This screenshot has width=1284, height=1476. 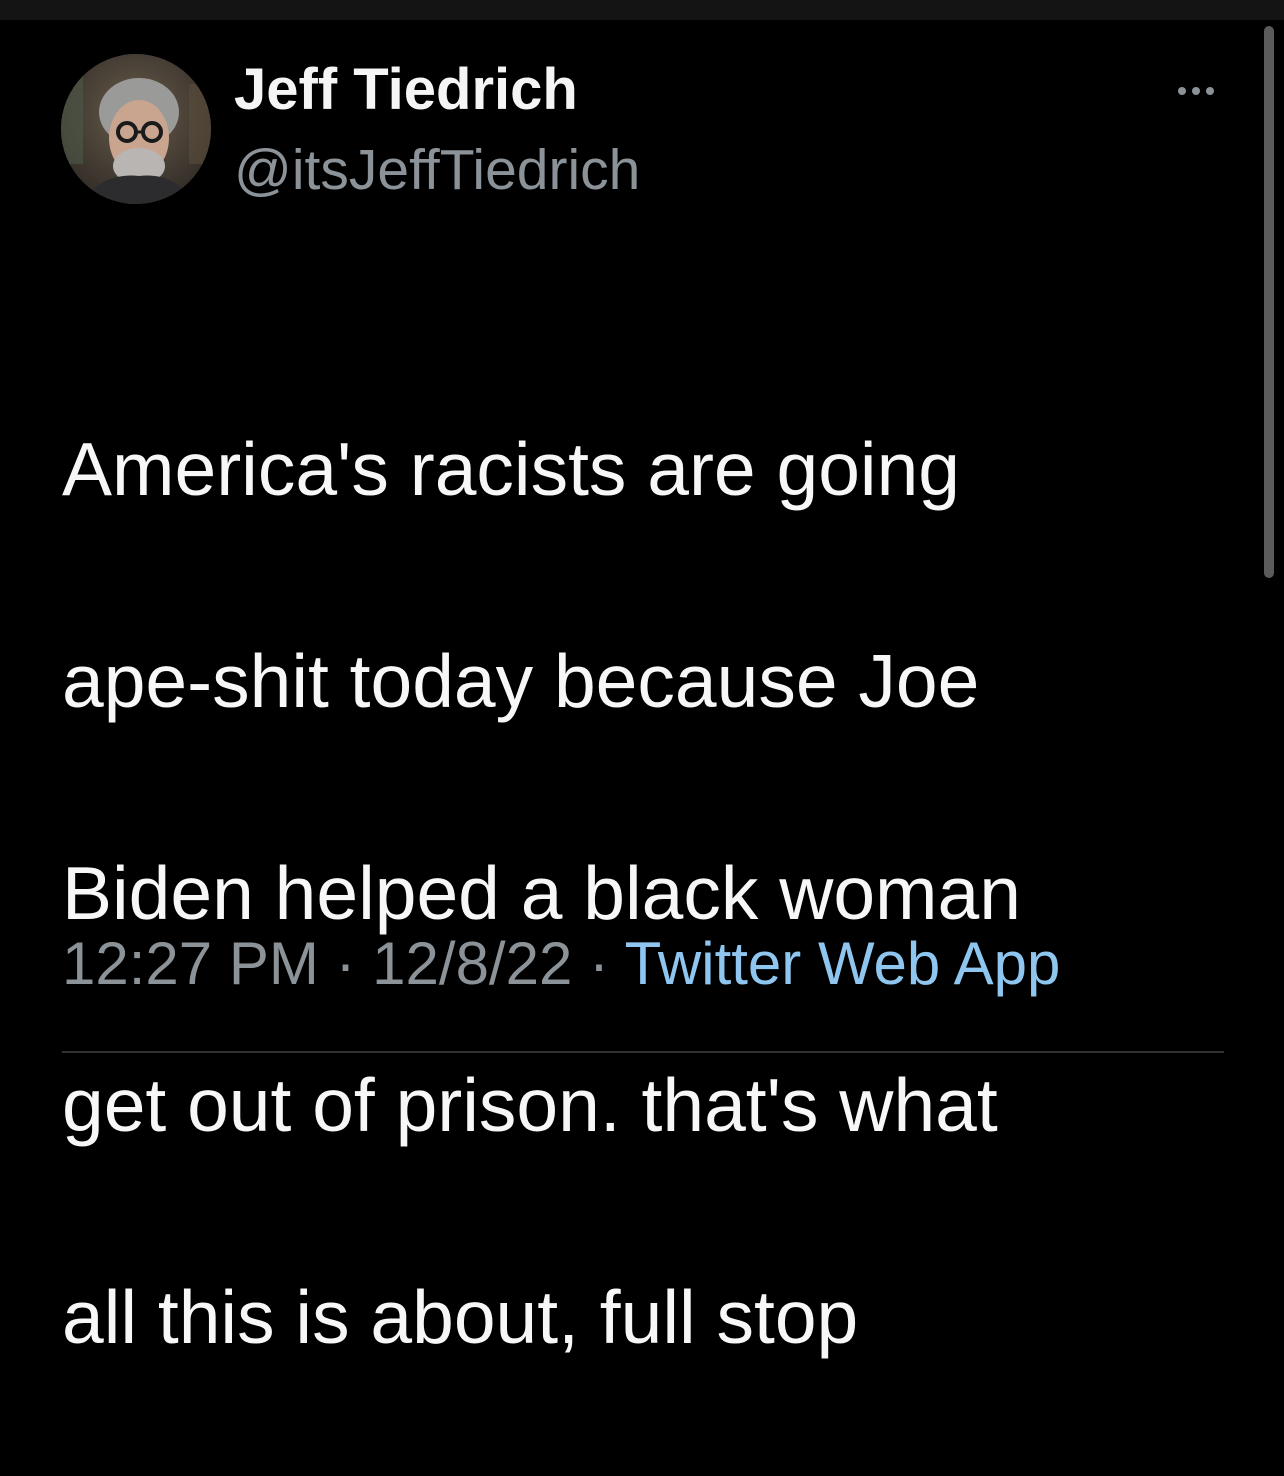 What do you see at coordinates (460, 1317) in the screenshot?
I see `tweet-text-line: all this is about, full stop` at bounding box center [460, 1317].